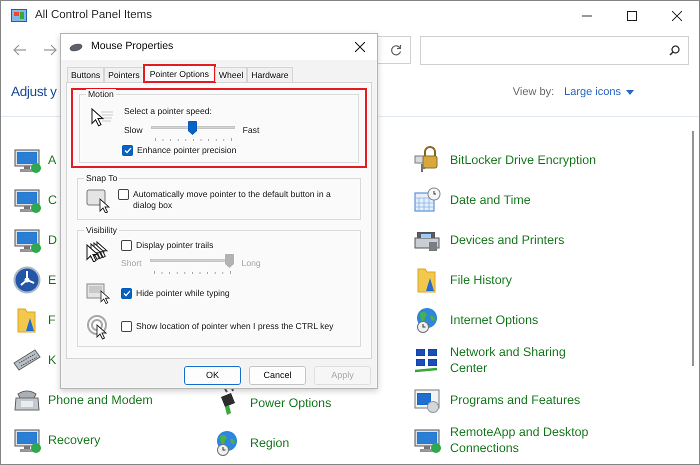 The height and width of the screenshot is (465, 700). I want to click on checkbox-label: Hide pointer while typing, so click(183, 294).